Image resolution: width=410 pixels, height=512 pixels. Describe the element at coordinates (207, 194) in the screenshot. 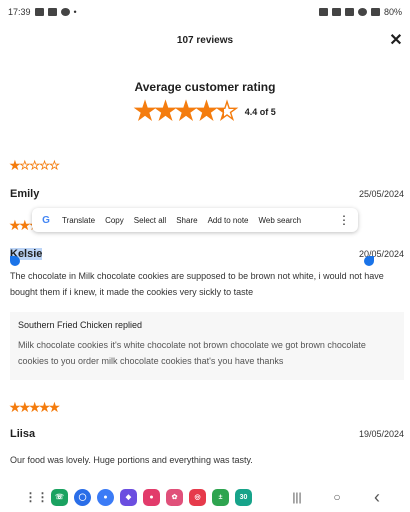

I see `reviewer-row: Emily 25/05/2024` at that location.